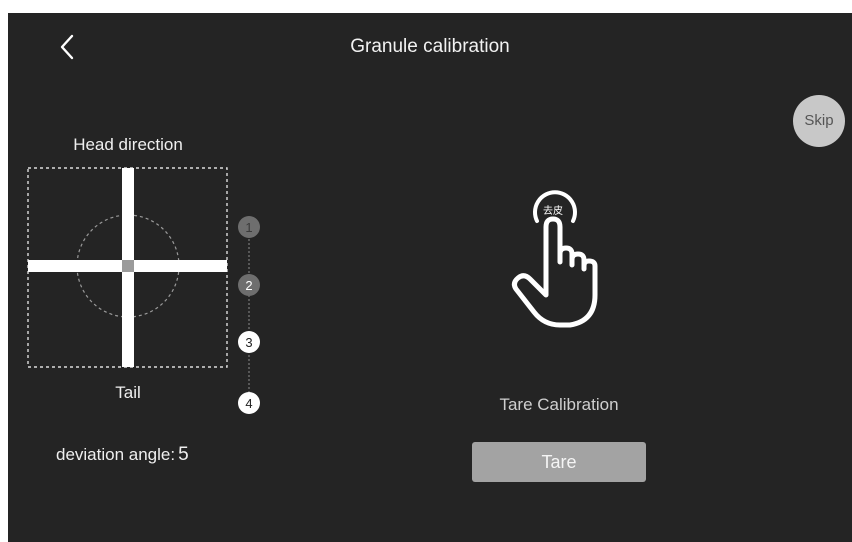  I want to click on step-3: 3, so click(249, 342).